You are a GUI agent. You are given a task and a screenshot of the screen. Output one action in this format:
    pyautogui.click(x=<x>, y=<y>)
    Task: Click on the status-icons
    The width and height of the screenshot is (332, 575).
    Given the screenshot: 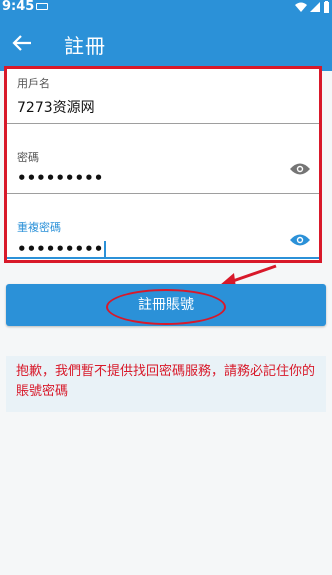 What is the action you would take?
    pyautogui.click(x=312, y=7)
    